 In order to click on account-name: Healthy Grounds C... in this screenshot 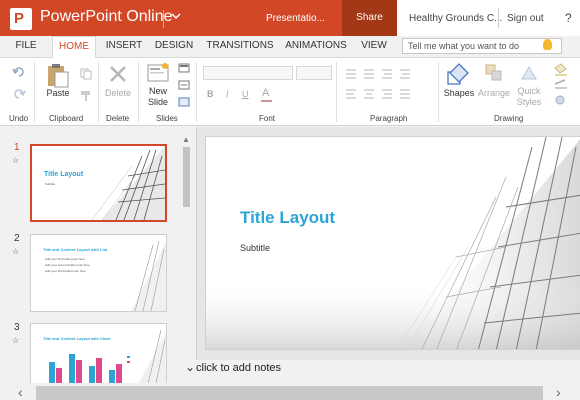, I will do `click(455, 18)`.